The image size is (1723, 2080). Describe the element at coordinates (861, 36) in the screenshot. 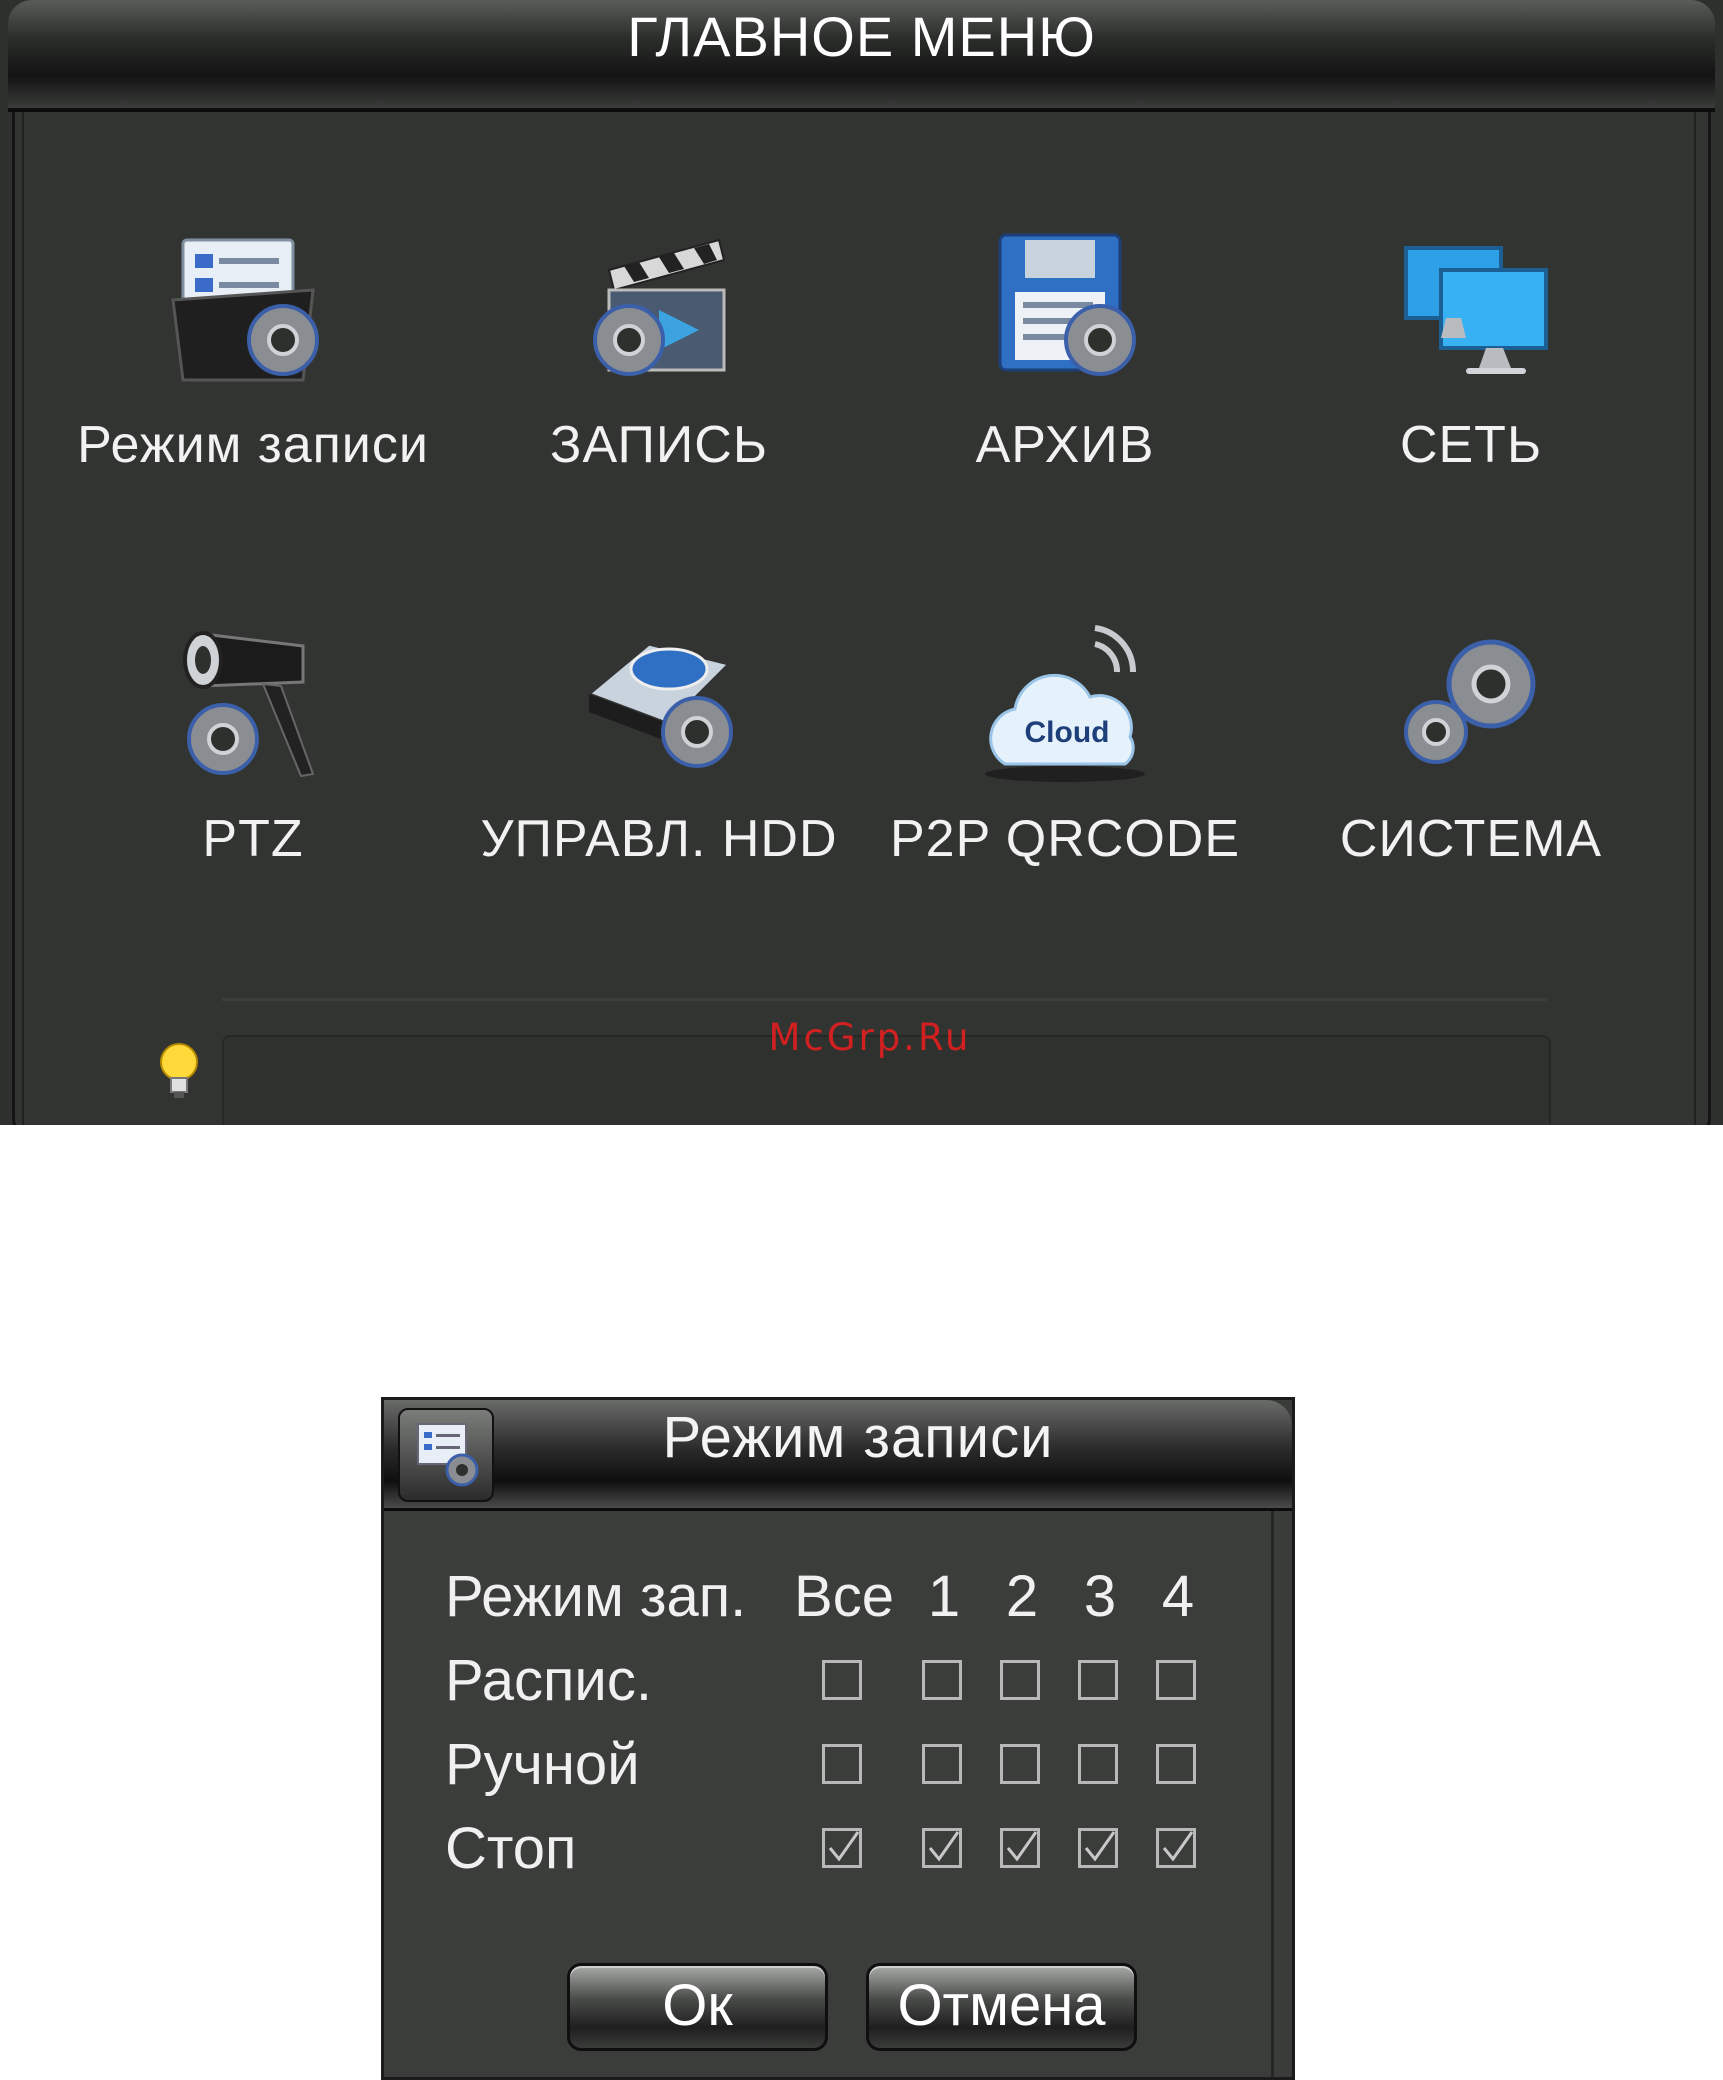

I see `main-menu-title: ГЛАВНОЕ МЕНЮ` at that location.